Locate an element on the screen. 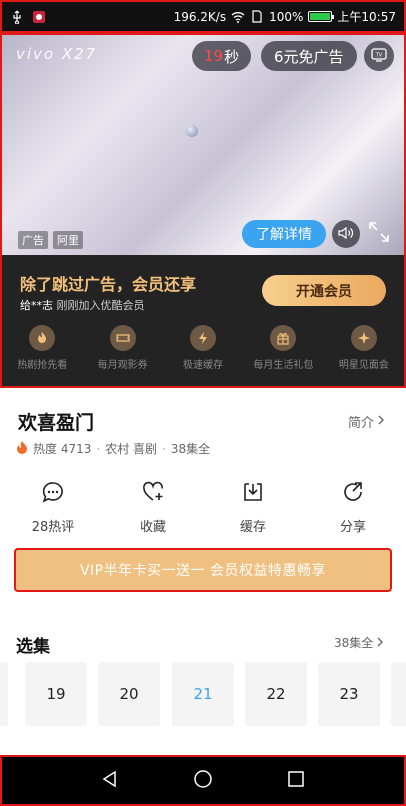 The width and height of the screenshot is (406, 806). comment-icon is located at coordinates (53, 494).